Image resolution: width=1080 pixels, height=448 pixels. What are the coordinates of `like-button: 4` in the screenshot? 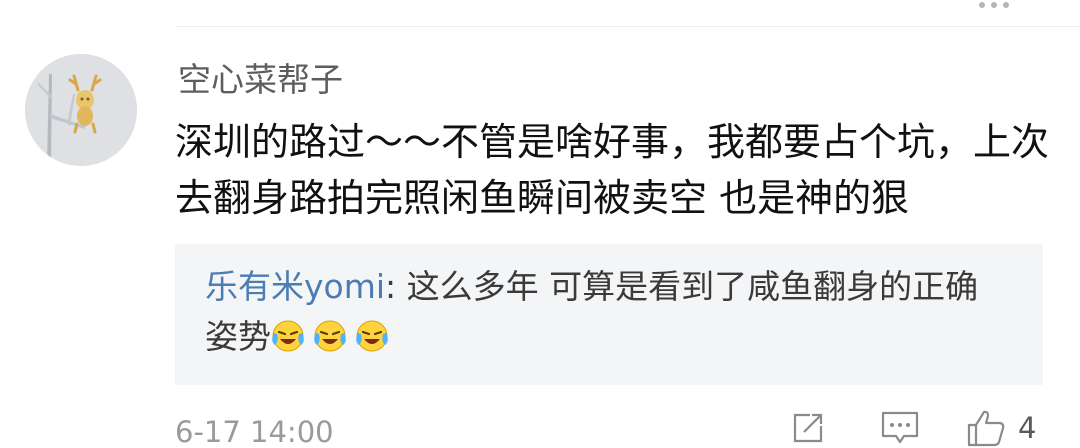 It's located at (1001, 428).